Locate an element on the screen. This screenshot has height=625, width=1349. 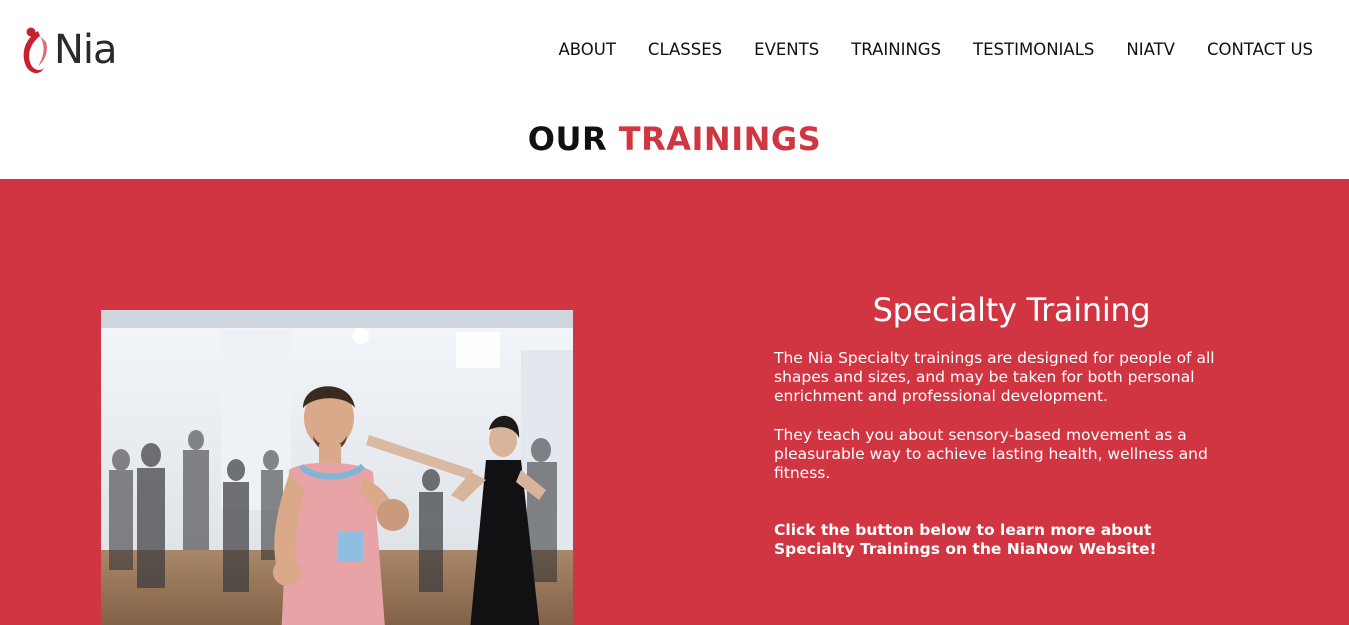
nav-testimonials: TESTIMONIALS is located at coordinates (1033, 50).